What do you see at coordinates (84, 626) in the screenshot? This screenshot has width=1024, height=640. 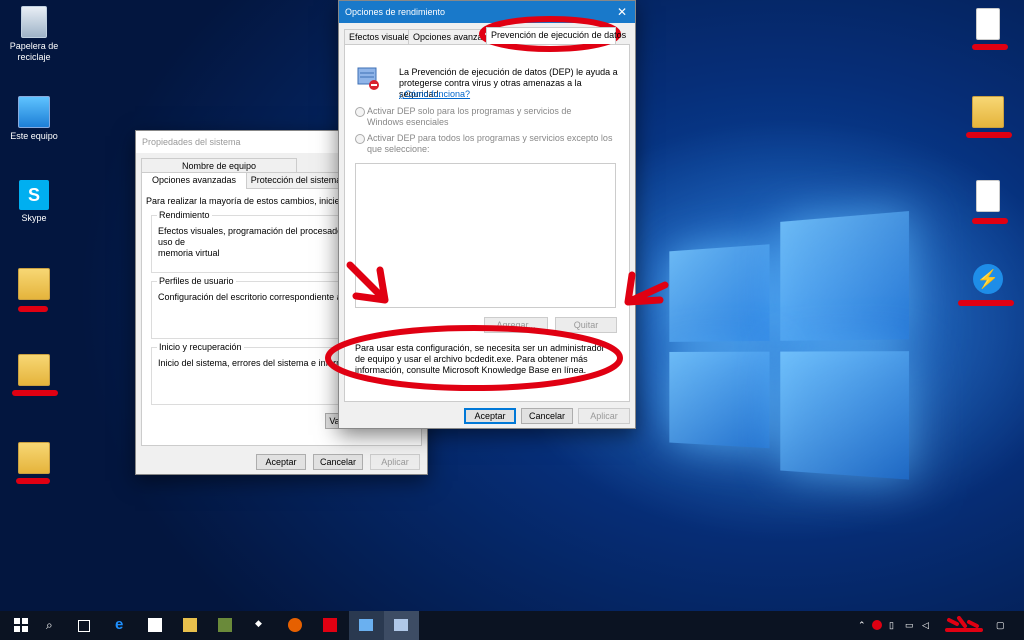 I see `task-view-icon` at bounding box center [84, 626].